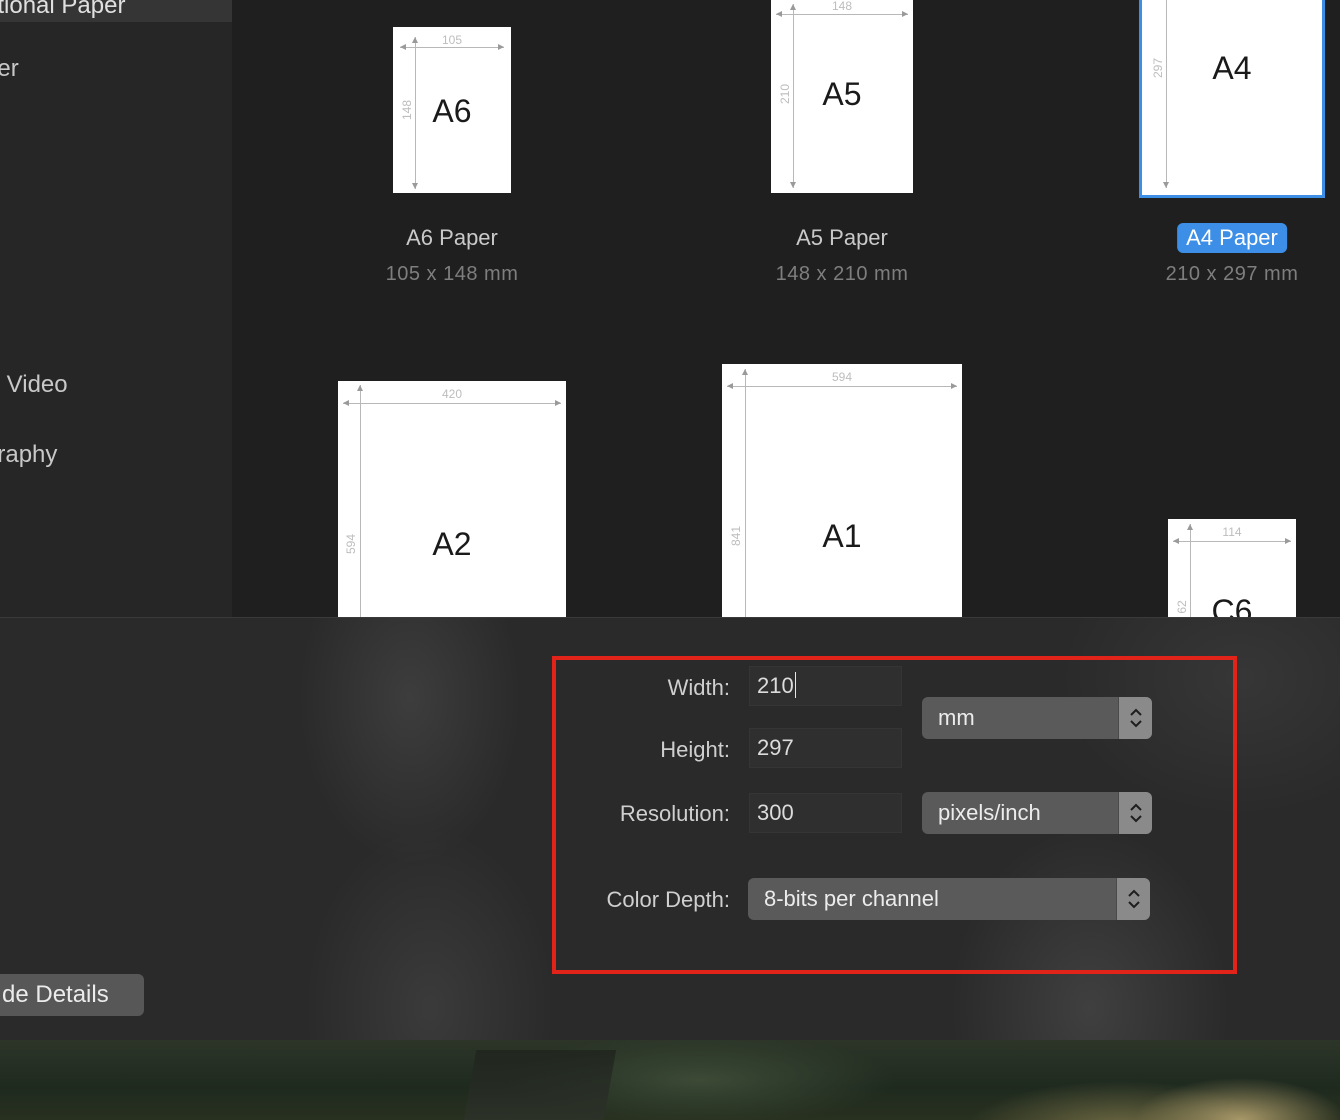 The width and height of the screenshot is (1340, 1120). I want to click on resolution-units-select: pixels/inch, so click(1037, 813).